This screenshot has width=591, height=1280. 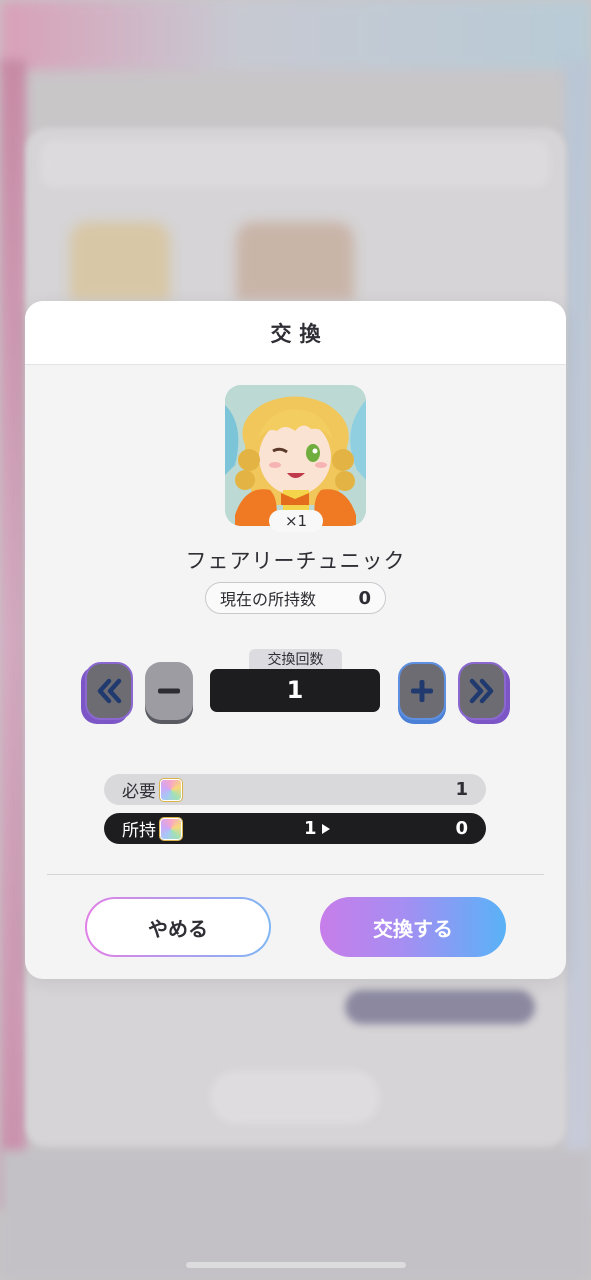 I want to click on item-quantity-badge: ×1, so click(x=296, y=521).